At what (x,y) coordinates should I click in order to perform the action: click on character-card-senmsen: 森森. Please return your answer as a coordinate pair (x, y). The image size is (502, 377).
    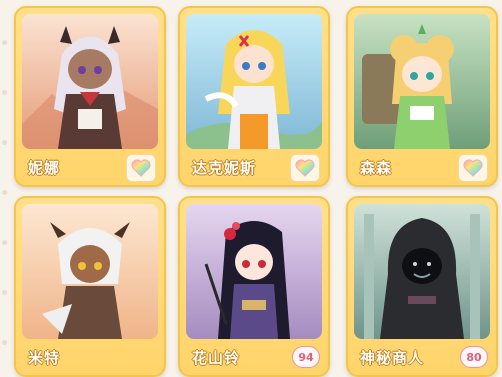
    Looking at the image, I should click on (422, 96).